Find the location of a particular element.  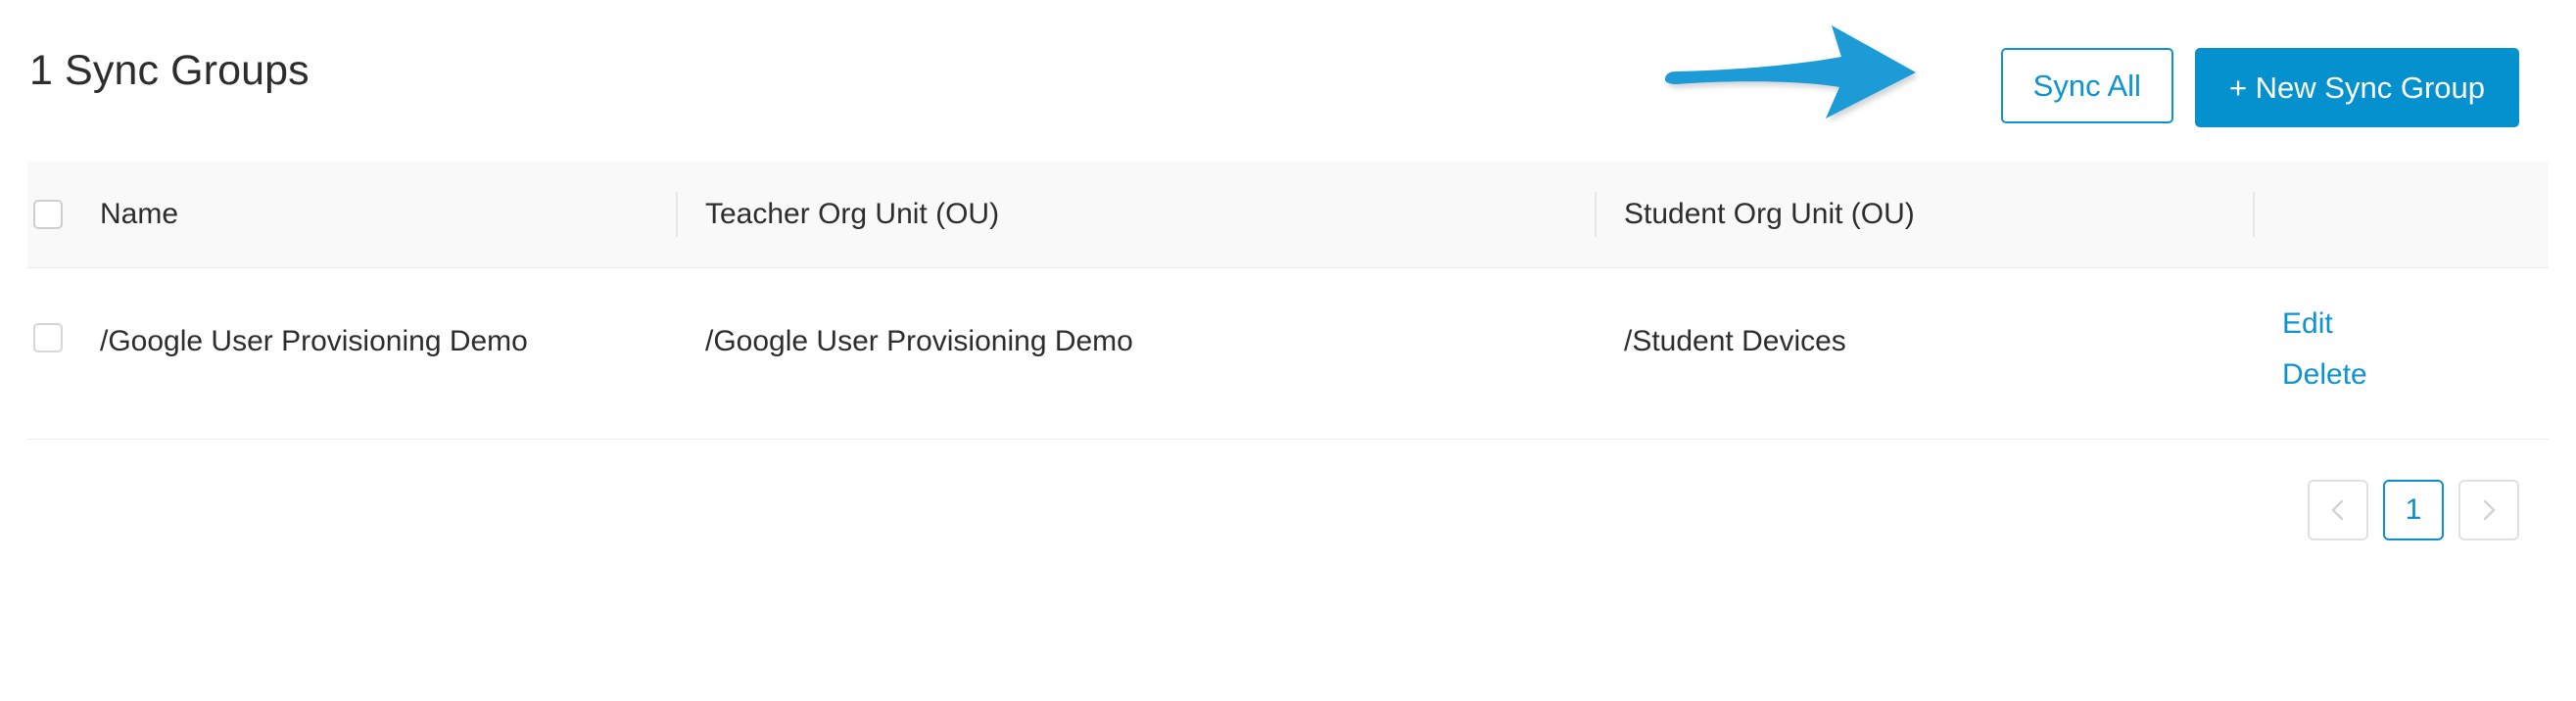

column-header-student-ou-label: Student Org Unit (OU) is located at coordinates (1770, 214).